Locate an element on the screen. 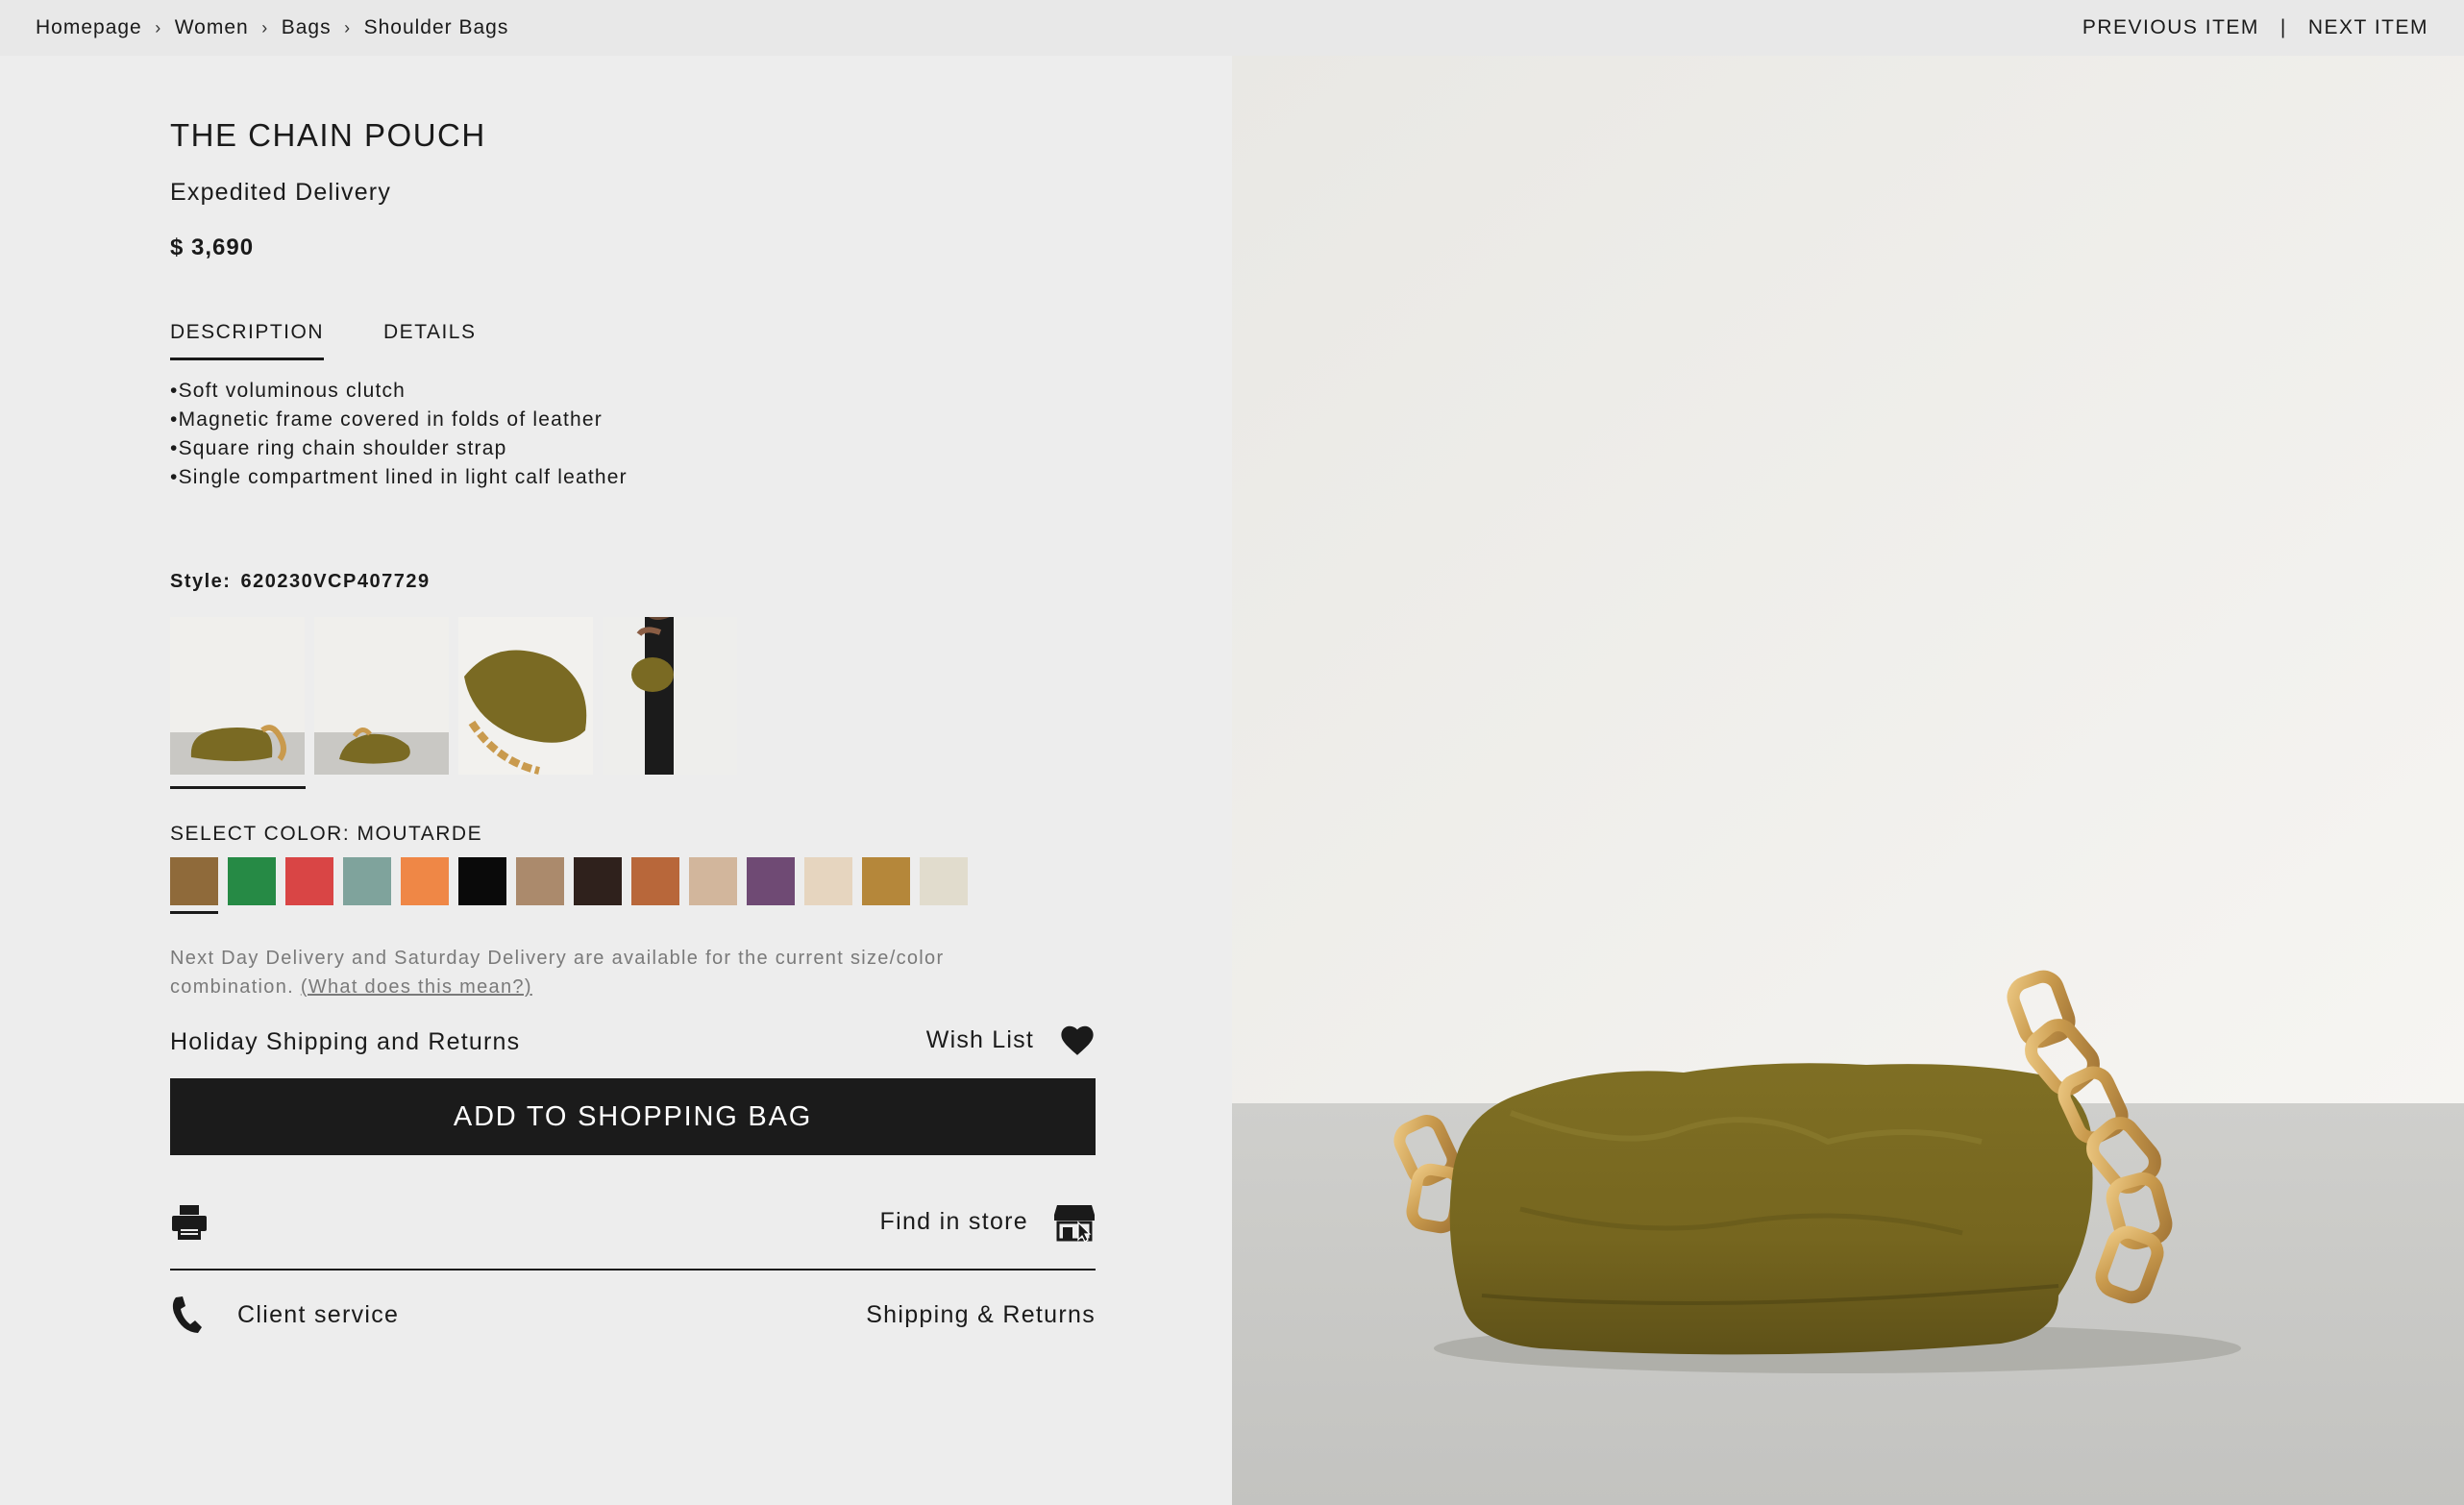 The height and width of the screenshot is (1505, 2464). product-price: $ 3,690 is located at coordinates (212, 247).